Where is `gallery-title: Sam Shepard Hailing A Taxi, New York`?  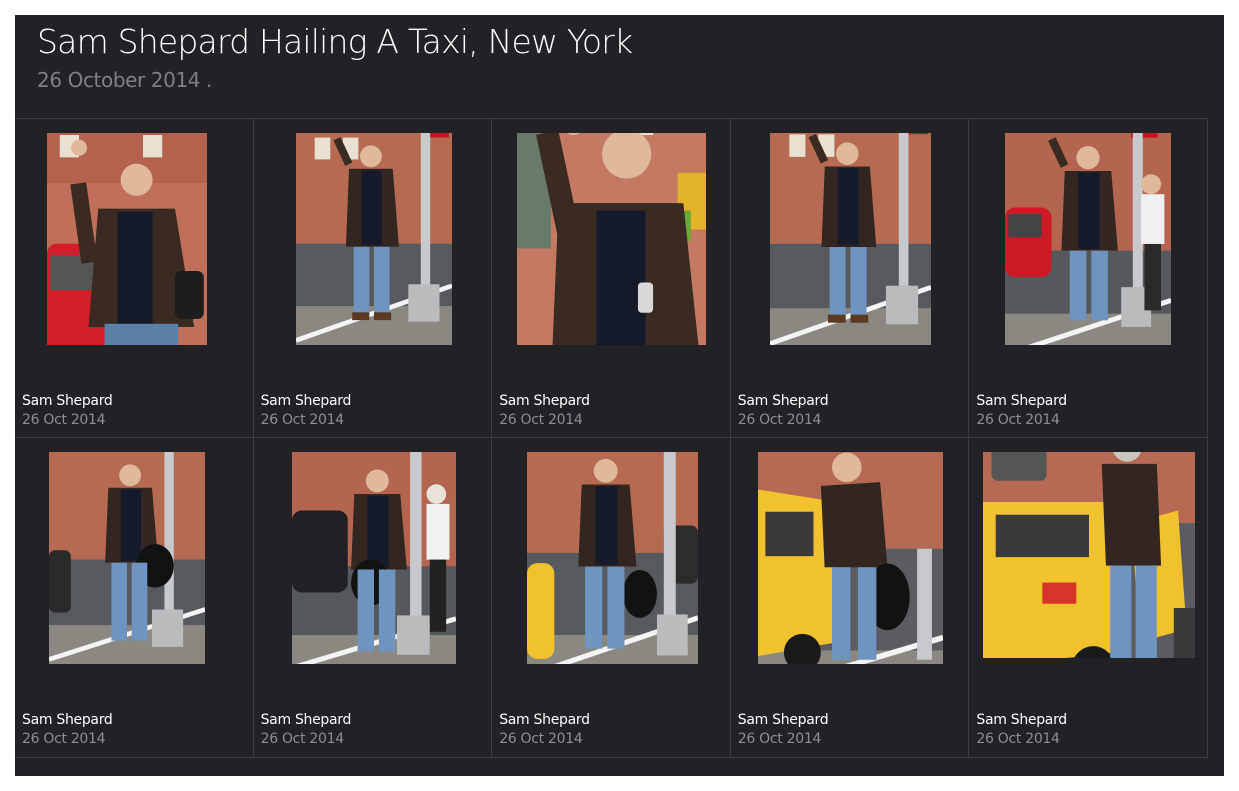
gallery-title: Sam Shepard Hailing A Taxi, New York is located at coordinates (335, 41).